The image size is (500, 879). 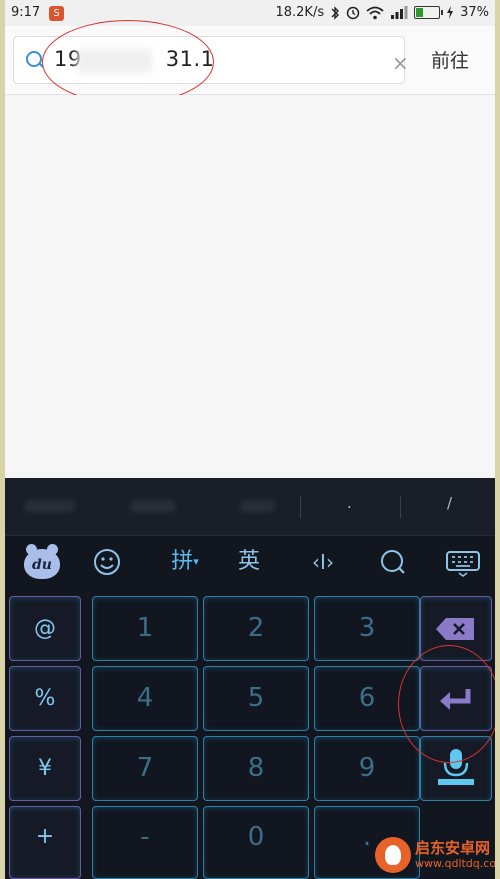 What do you see at coordinates (196, 561) in the screenshot?
I see `dropdown-arrow-icon: ▾` at bounding box center [196, 561].